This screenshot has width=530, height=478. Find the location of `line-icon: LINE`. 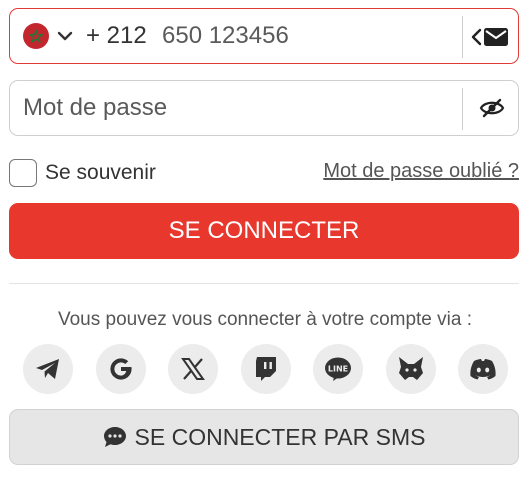

line-icon: LINE is located at coordinates (338, 369).